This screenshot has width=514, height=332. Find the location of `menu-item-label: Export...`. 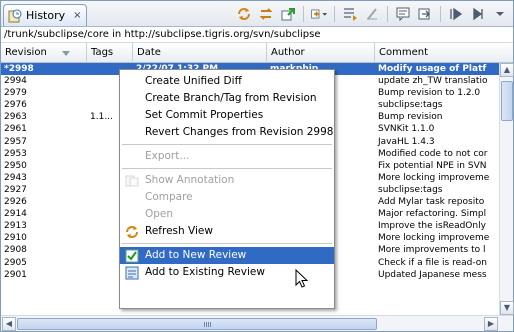

menu-item-label: Export... is located at coordinates (167, 156).